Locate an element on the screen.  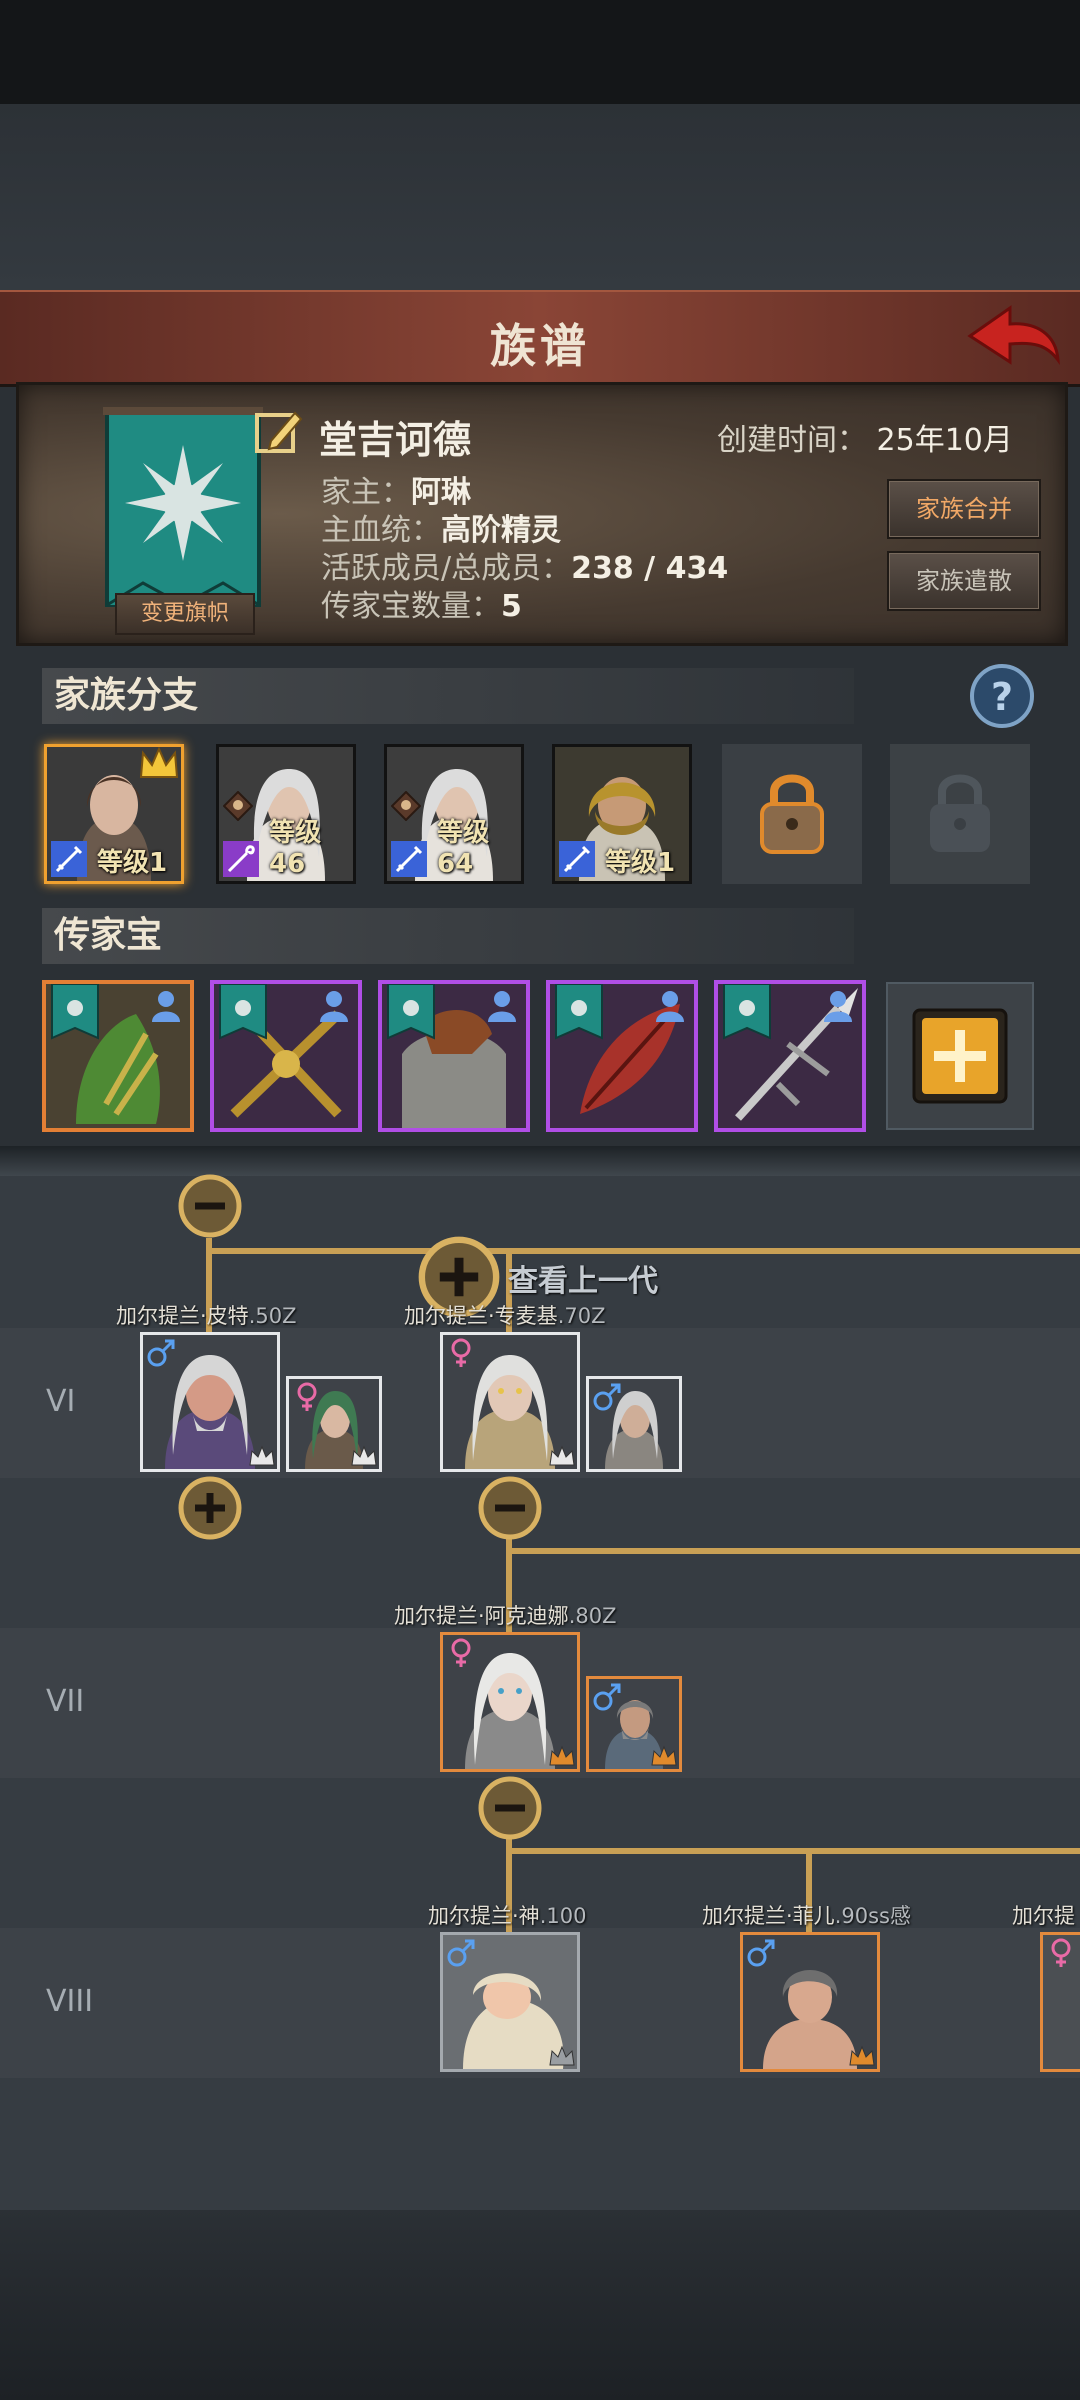
generation-label: VIII is located at coordinates (70, 2001).